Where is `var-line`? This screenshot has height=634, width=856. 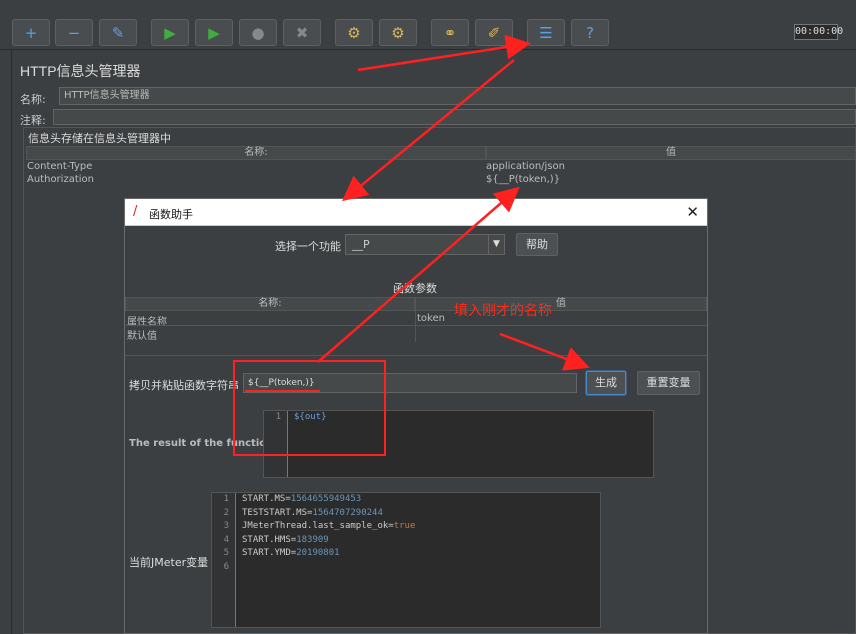
var-line is located at coordinates (328, 568).